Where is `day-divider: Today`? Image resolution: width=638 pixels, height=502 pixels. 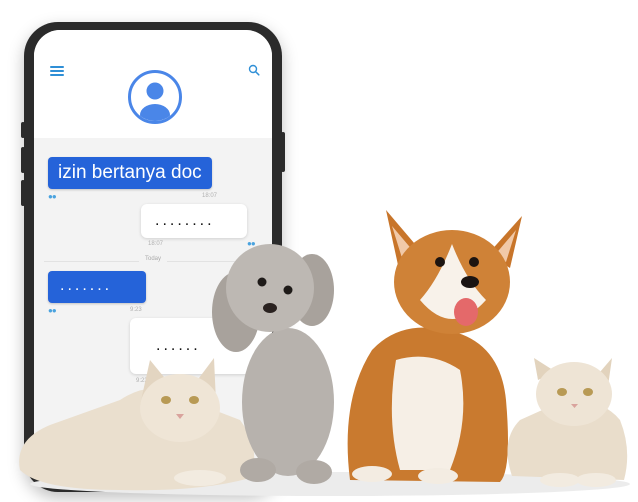
day-divider: Today is located at coordinates (153, 261).